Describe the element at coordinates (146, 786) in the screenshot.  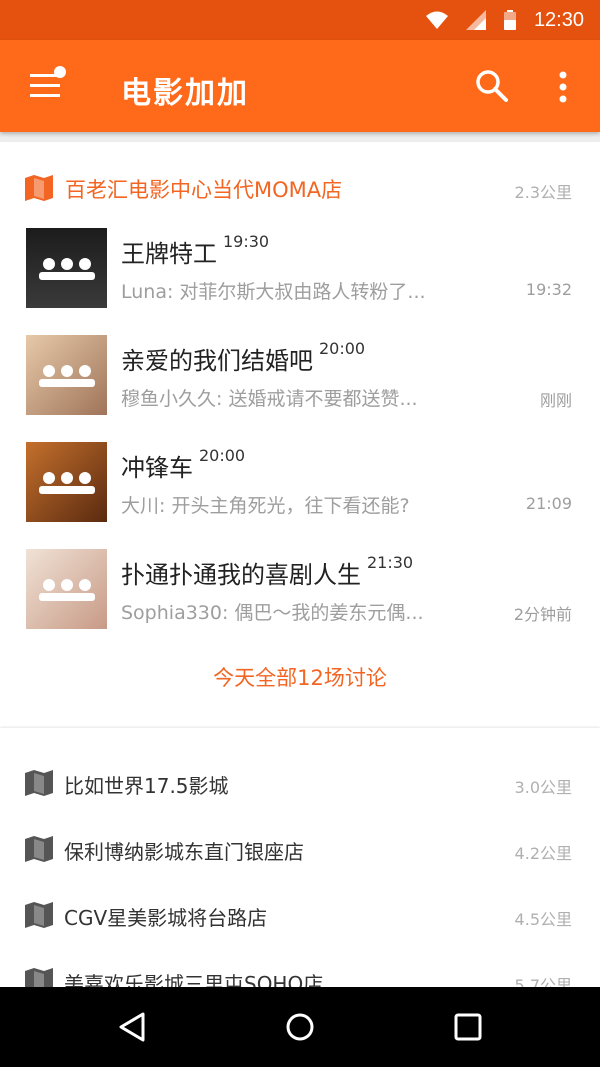
I see `cinema-name: 比如世界17.5影城` at that location.